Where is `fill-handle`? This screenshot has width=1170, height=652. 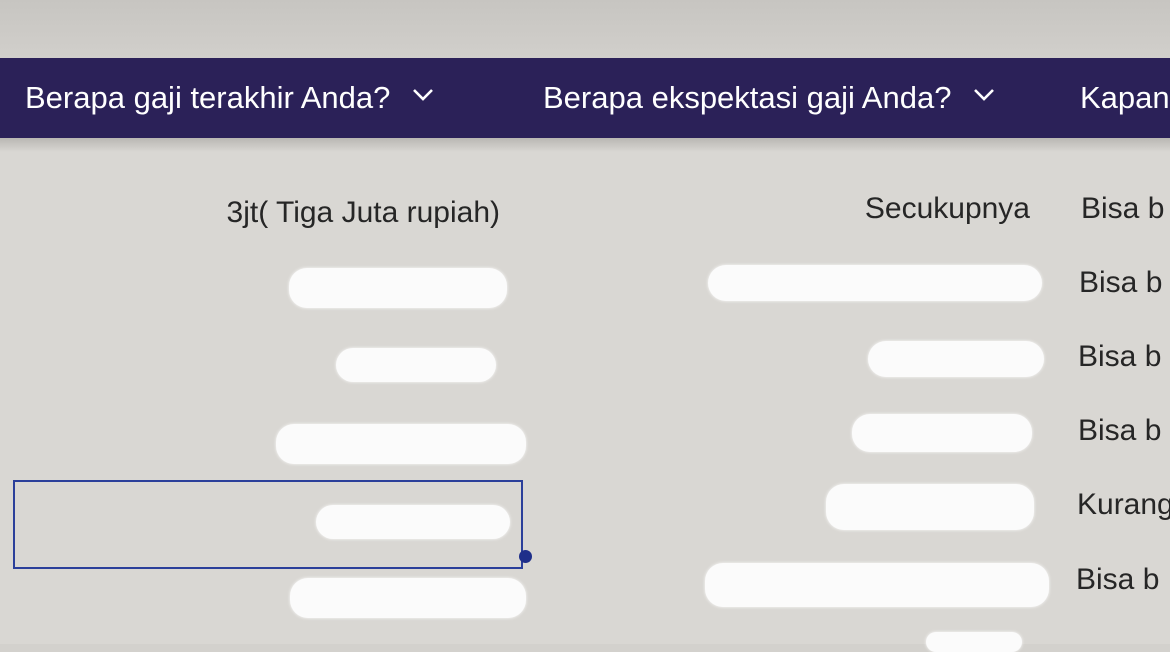 fill-handle is located at coordinates (525, 556).